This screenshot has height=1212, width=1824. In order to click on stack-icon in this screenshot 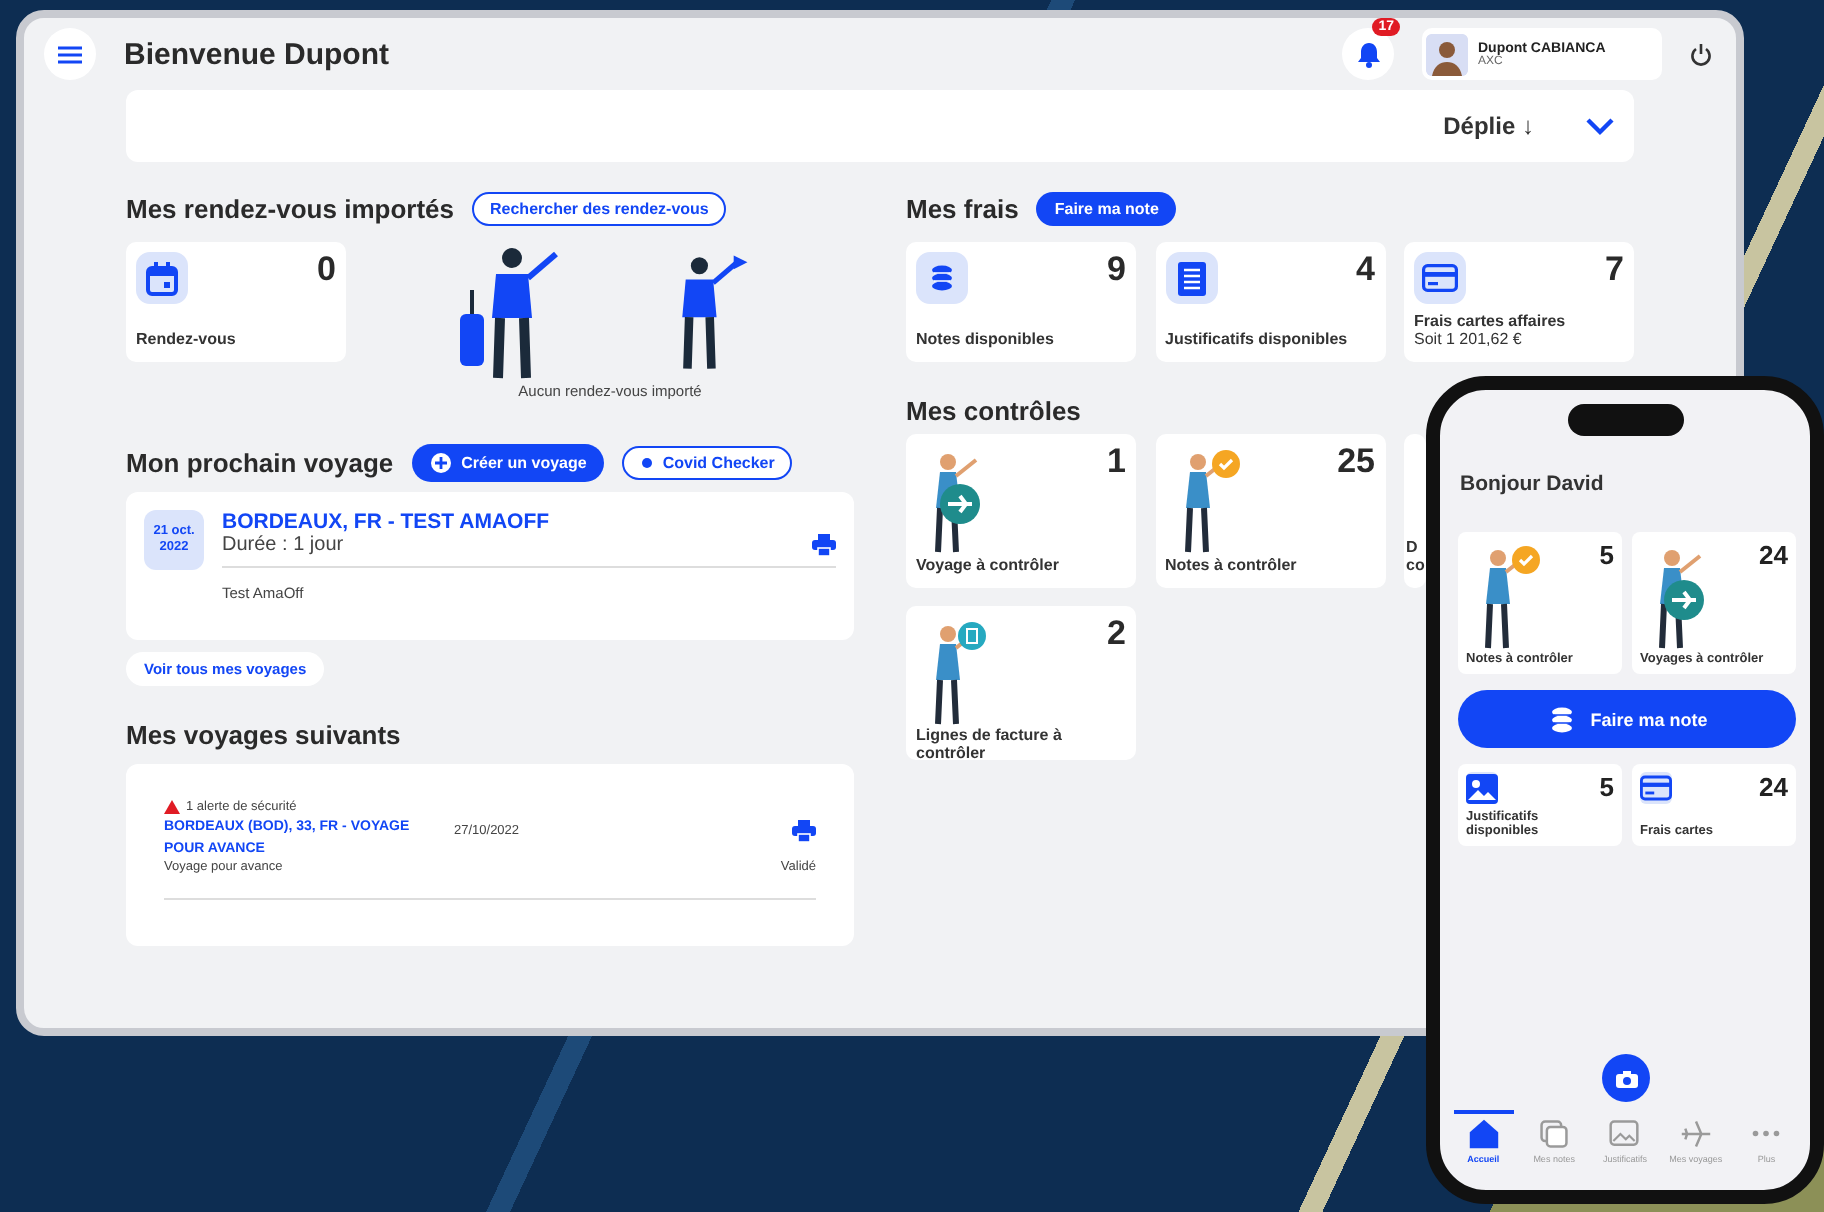, I will do `click(1554, 1134)`.